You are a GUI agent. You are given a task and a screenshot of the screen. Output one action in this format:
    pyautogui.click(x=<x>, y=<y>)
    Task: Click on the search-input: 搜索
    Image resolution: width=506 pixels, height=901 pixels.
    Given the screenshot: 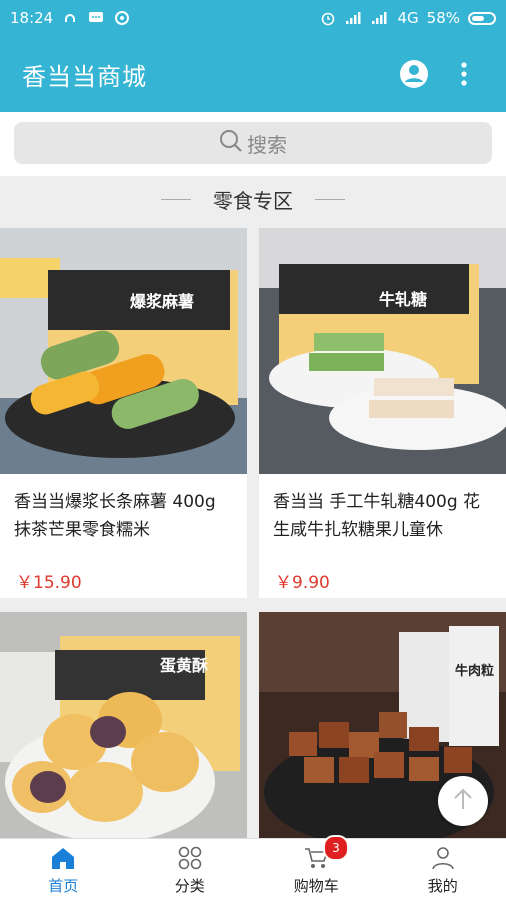 What is the action you would take?
    pyautogui.click(x=253, y=143)
    